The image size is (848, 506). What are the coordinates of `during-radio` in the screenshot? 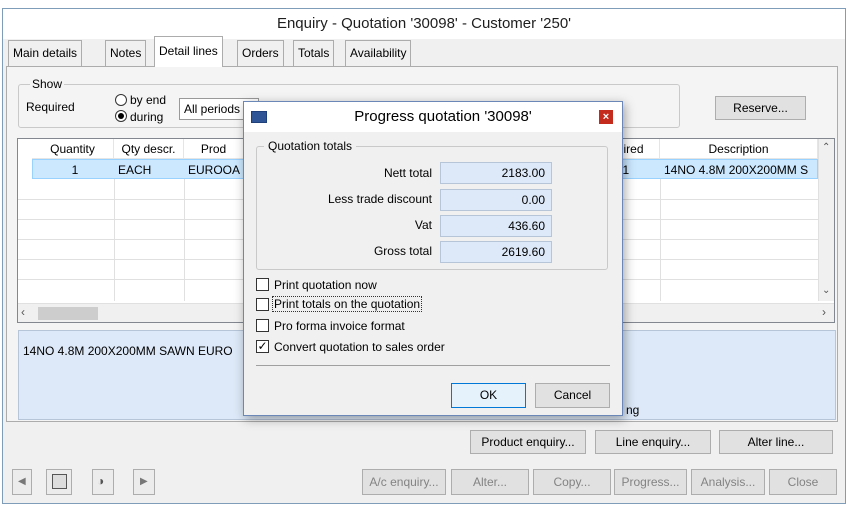 It's located at (121, 116).